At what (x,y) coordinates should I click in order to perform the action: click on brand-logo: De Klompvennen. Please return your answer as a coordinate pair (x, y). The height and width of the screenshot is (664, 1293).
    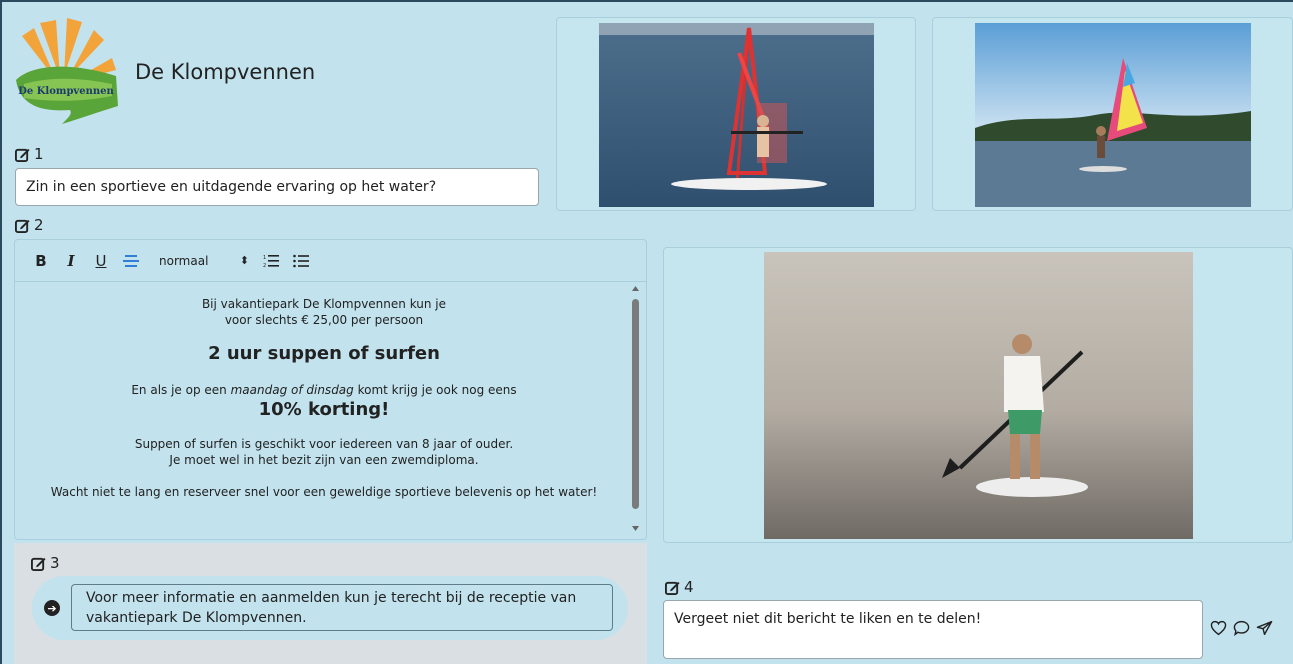
    Looking at the image, I should click on (68, 72).